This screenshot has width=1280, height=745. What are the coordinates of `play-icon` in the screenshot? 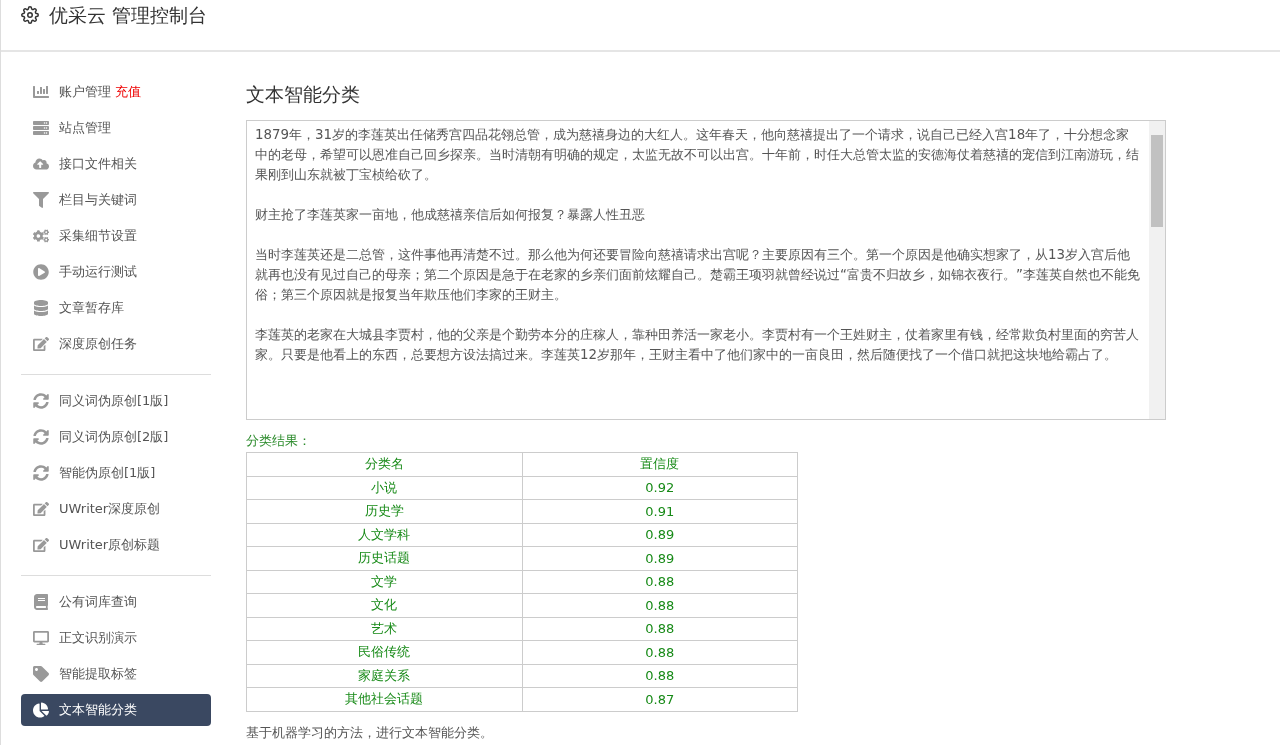 It's located at (41, 272).